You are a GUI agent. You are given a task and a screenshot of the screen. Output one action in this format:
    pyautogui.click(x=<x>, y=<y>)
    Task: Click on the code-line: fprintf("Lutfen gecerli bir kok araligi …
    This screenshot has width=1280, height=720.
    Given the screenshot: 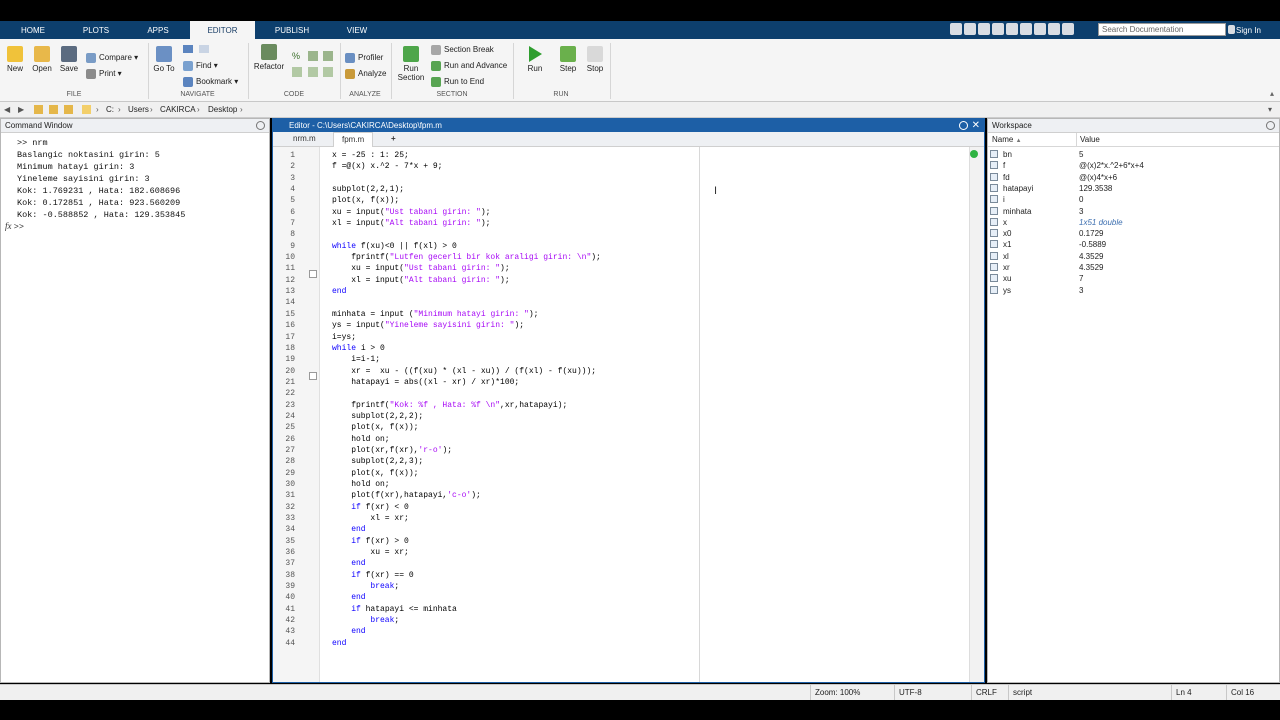 What is the action you would take?
    pyautogui.click(x=466, y=257)
    